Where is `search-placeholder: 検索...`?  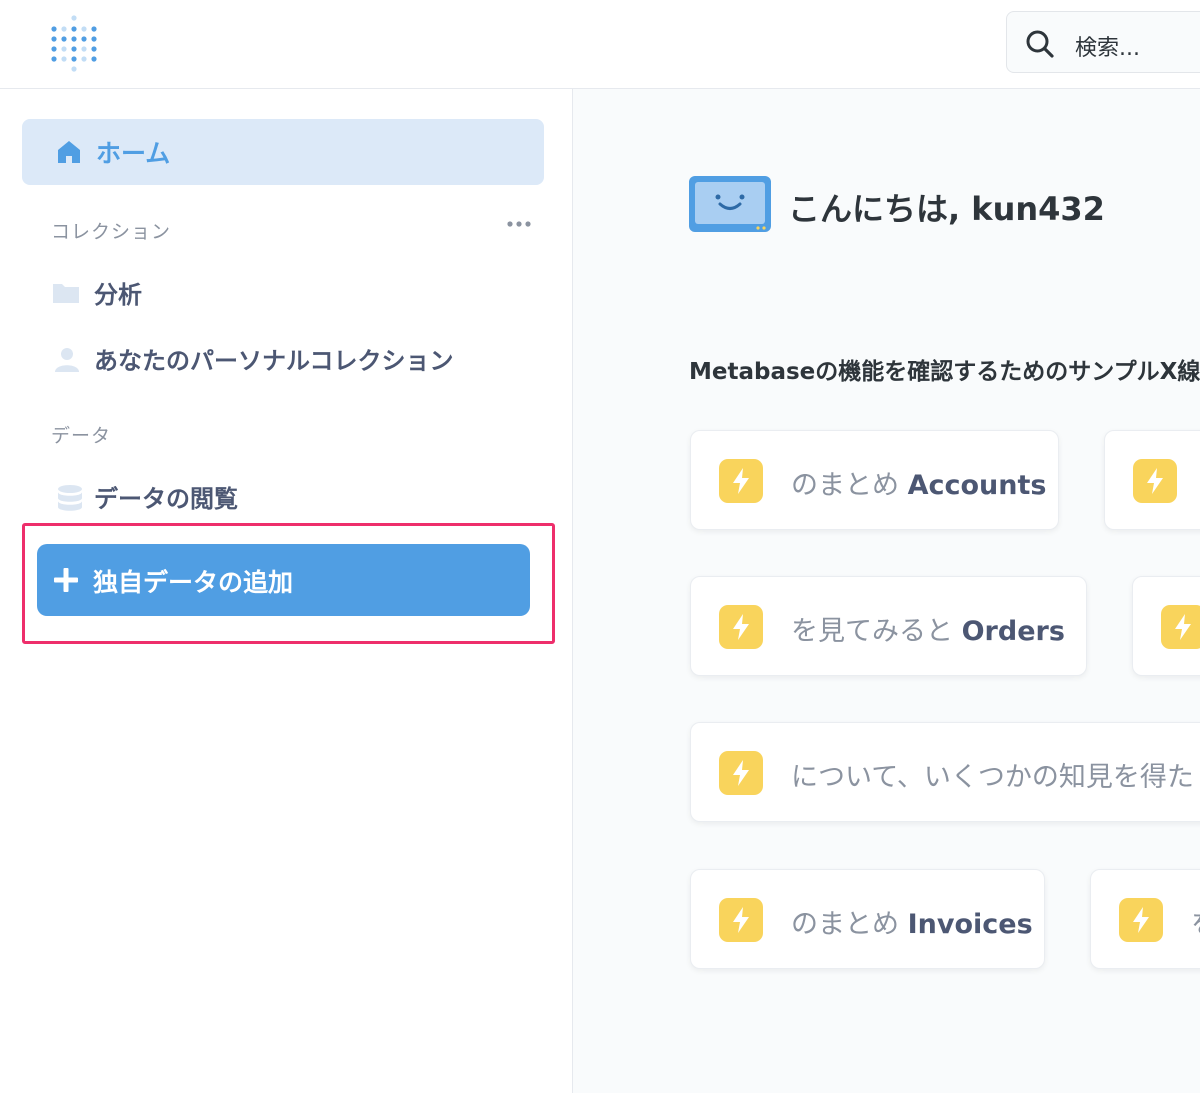 search-placeholder: 検索... is located at coordinates (1107, 48).